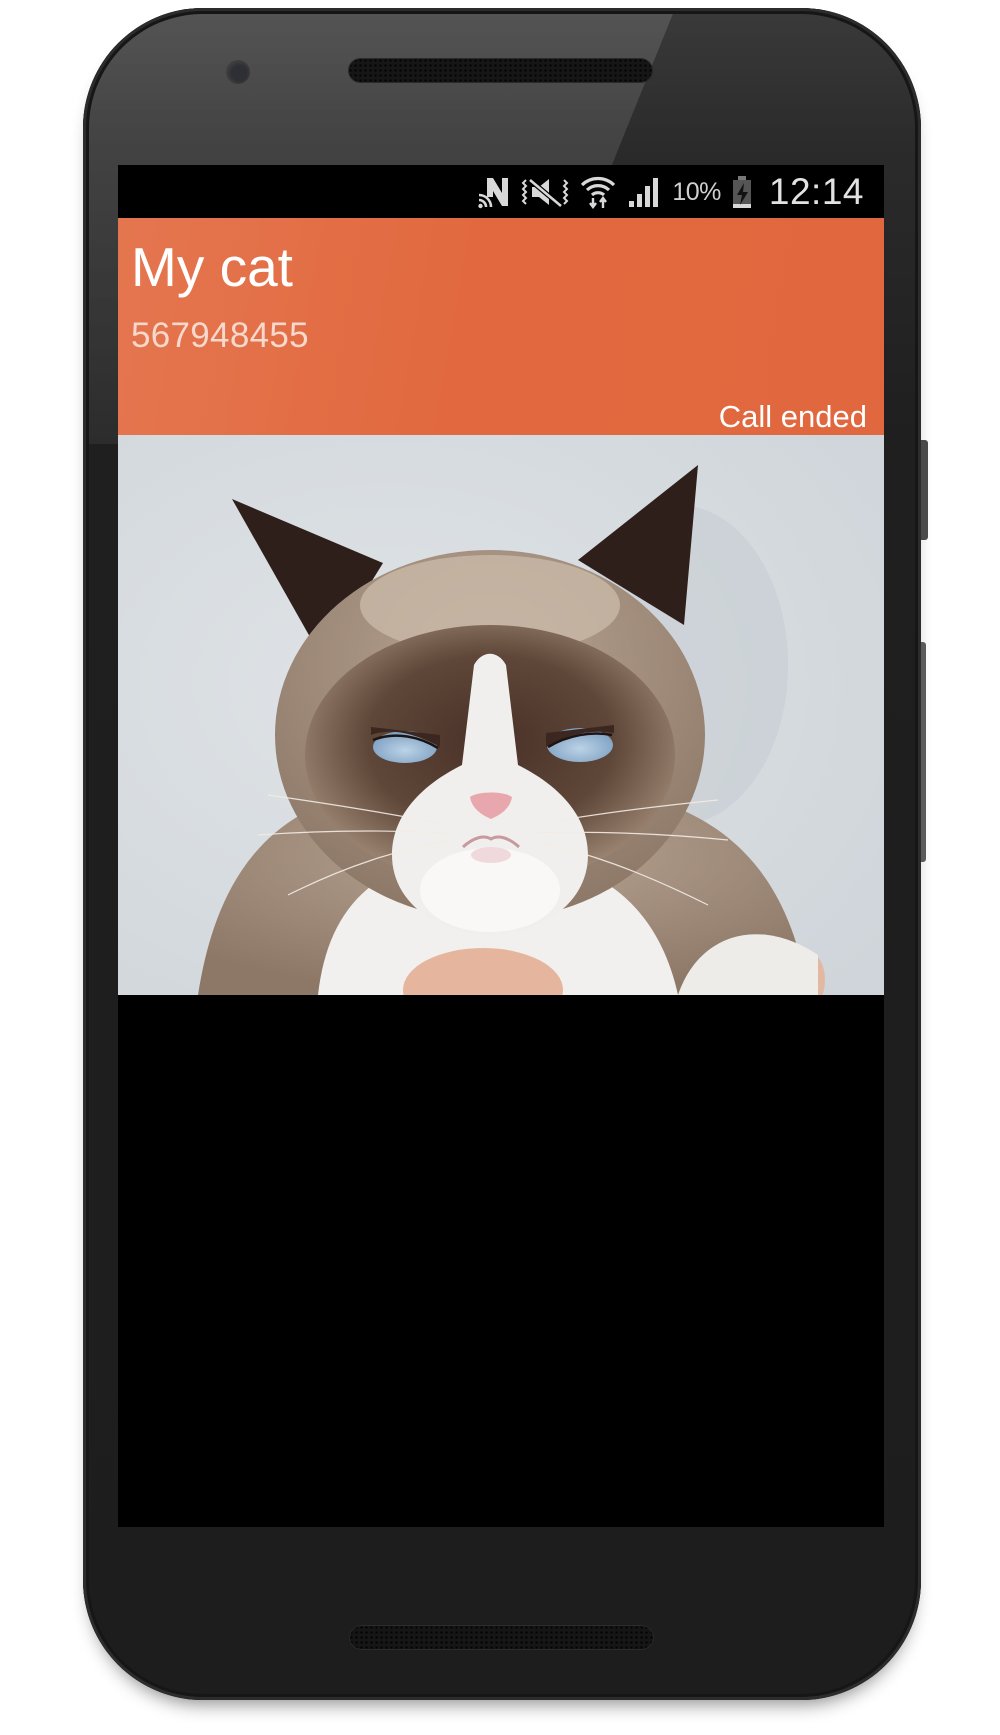 This screenshot has width=1000, height=1735. What do you see at coordinates (598, 192) in the screenshot?
I see `wifi-data-icon` at bounding box center [598, 192].